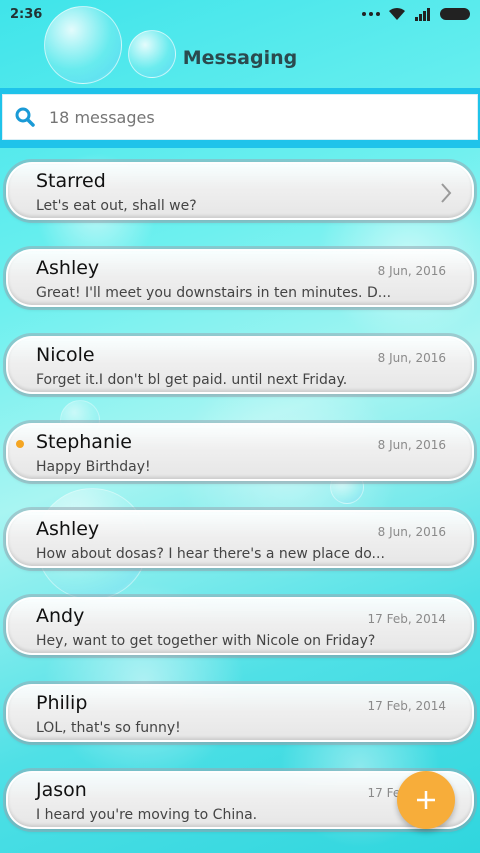 The width and height of the screenshot is (480, 853). What do you see at coordinates (147, 815) in the screenshot?
I see `conversation-preview: I heard you're moving to China.` at bounding box center [147, 815].